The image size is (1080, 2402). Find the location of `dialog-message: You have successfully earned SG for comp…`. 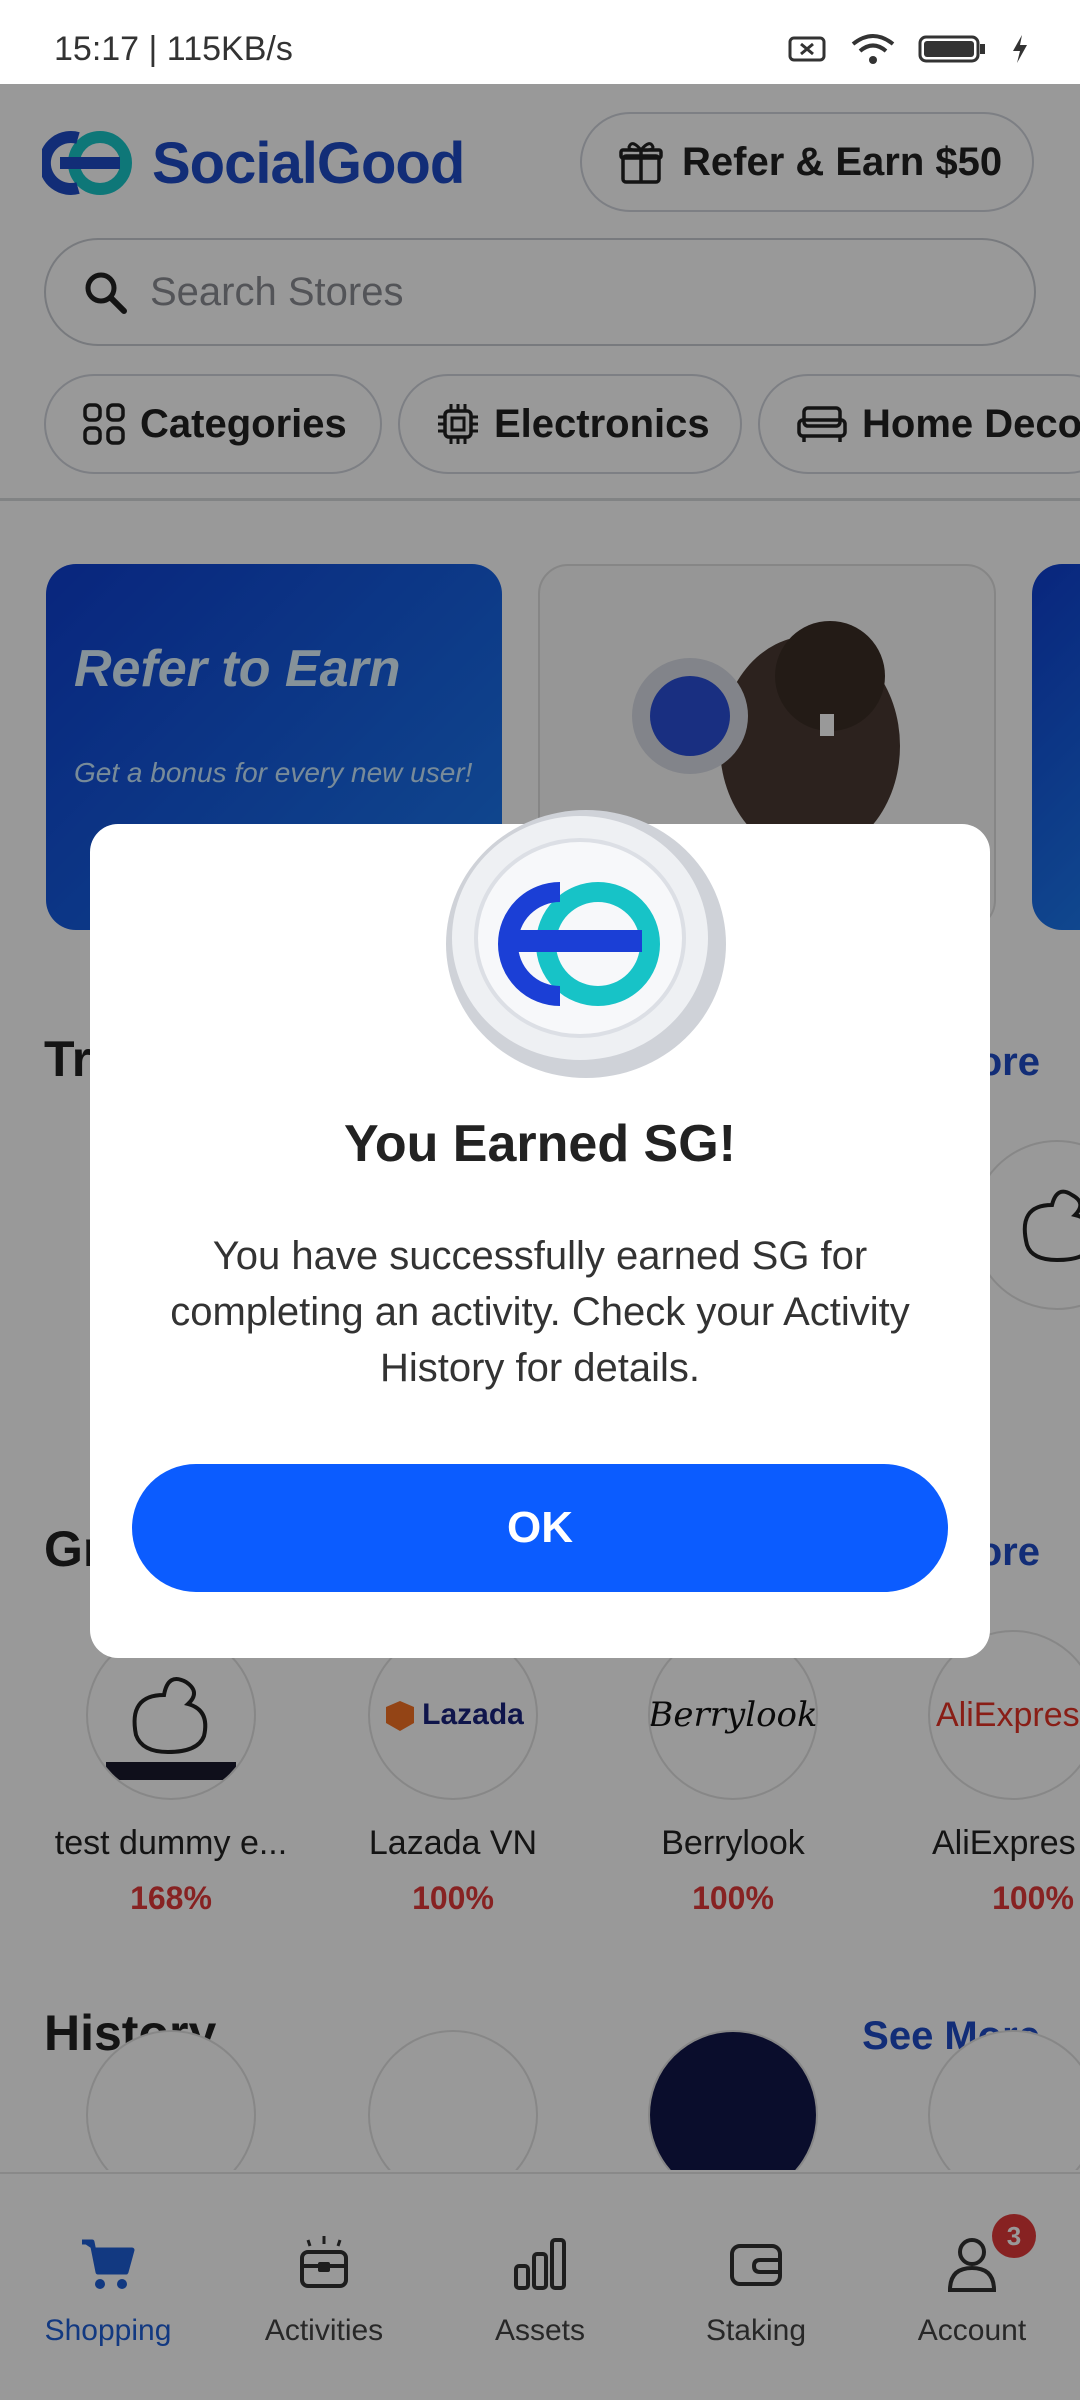

dialog-message: You have successfully earned SG for comp… is located at coordinates (540, 1312).